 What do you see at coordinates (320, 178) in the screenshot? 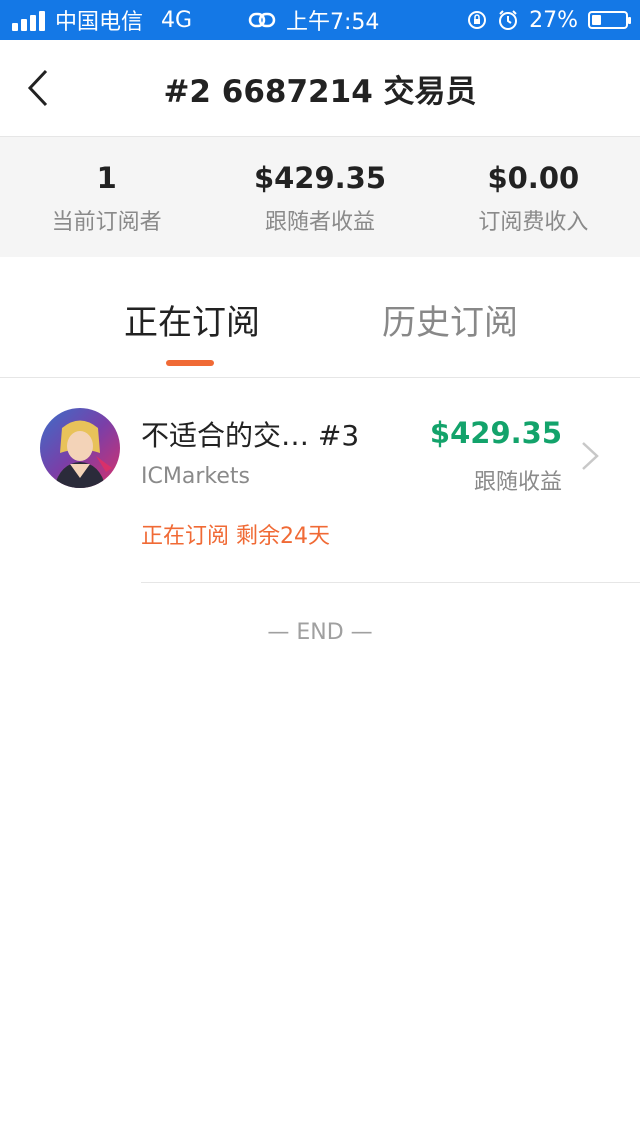
I see `stat-value: $429.35` at bounding box center [320, 178].